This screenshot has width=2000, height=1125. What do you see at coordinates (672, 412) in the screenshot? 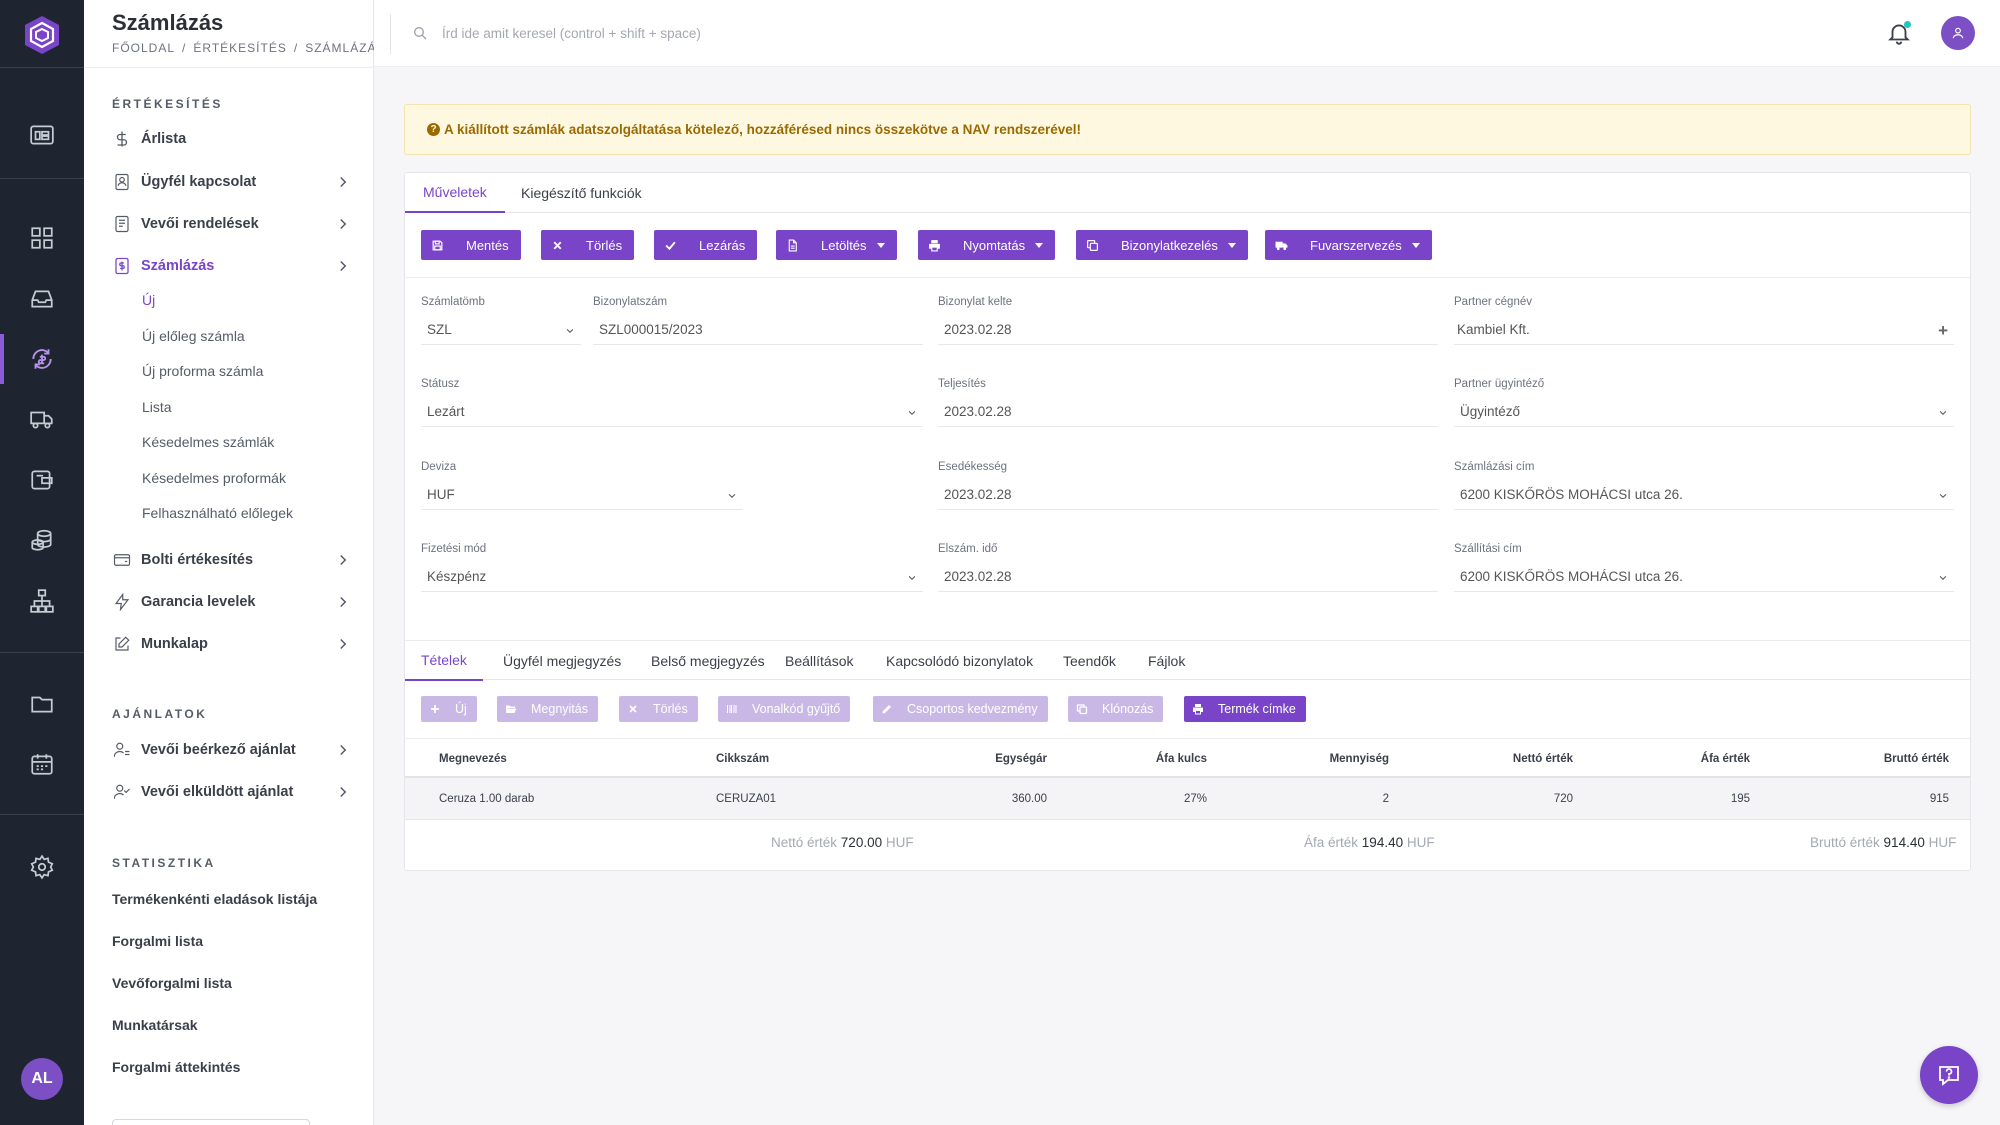
I see `status-select: Lezárt` at bounding box center [672, 412].